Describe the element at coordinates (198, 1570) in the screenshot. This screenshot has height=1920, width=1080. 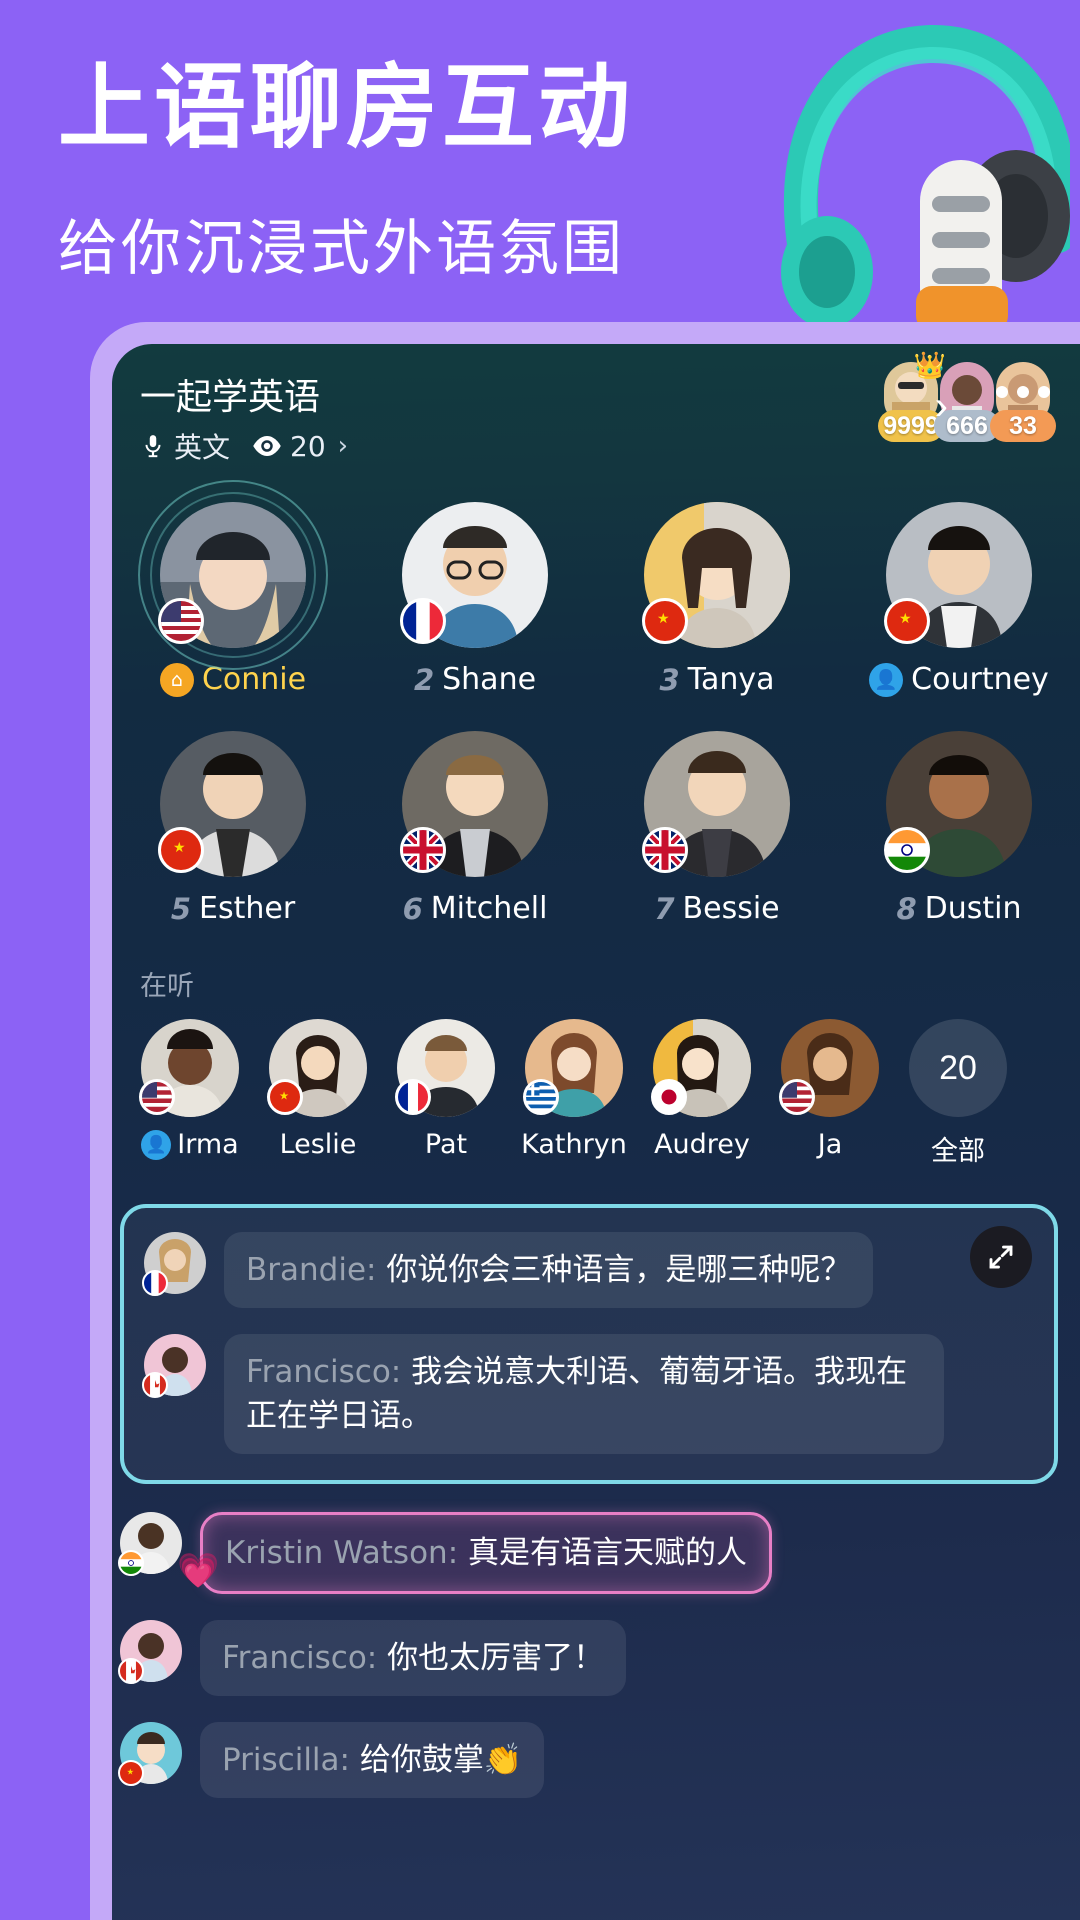
I see `heart-icon: 💗` at that location.